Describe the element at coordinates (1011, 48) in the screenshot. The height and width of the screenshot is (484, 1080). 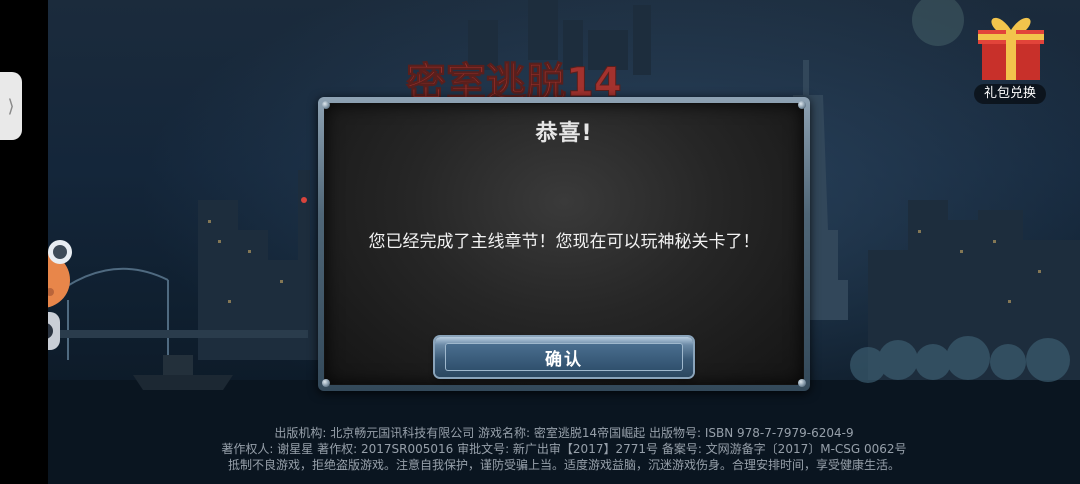
I see `gift-box-icon` at that location.